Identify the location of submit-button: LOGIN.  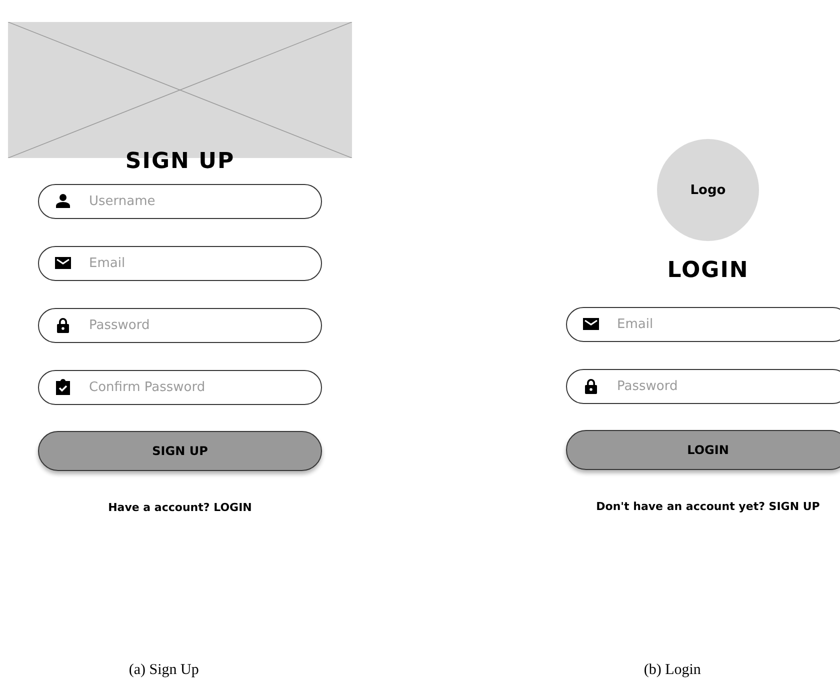
(703, 450).